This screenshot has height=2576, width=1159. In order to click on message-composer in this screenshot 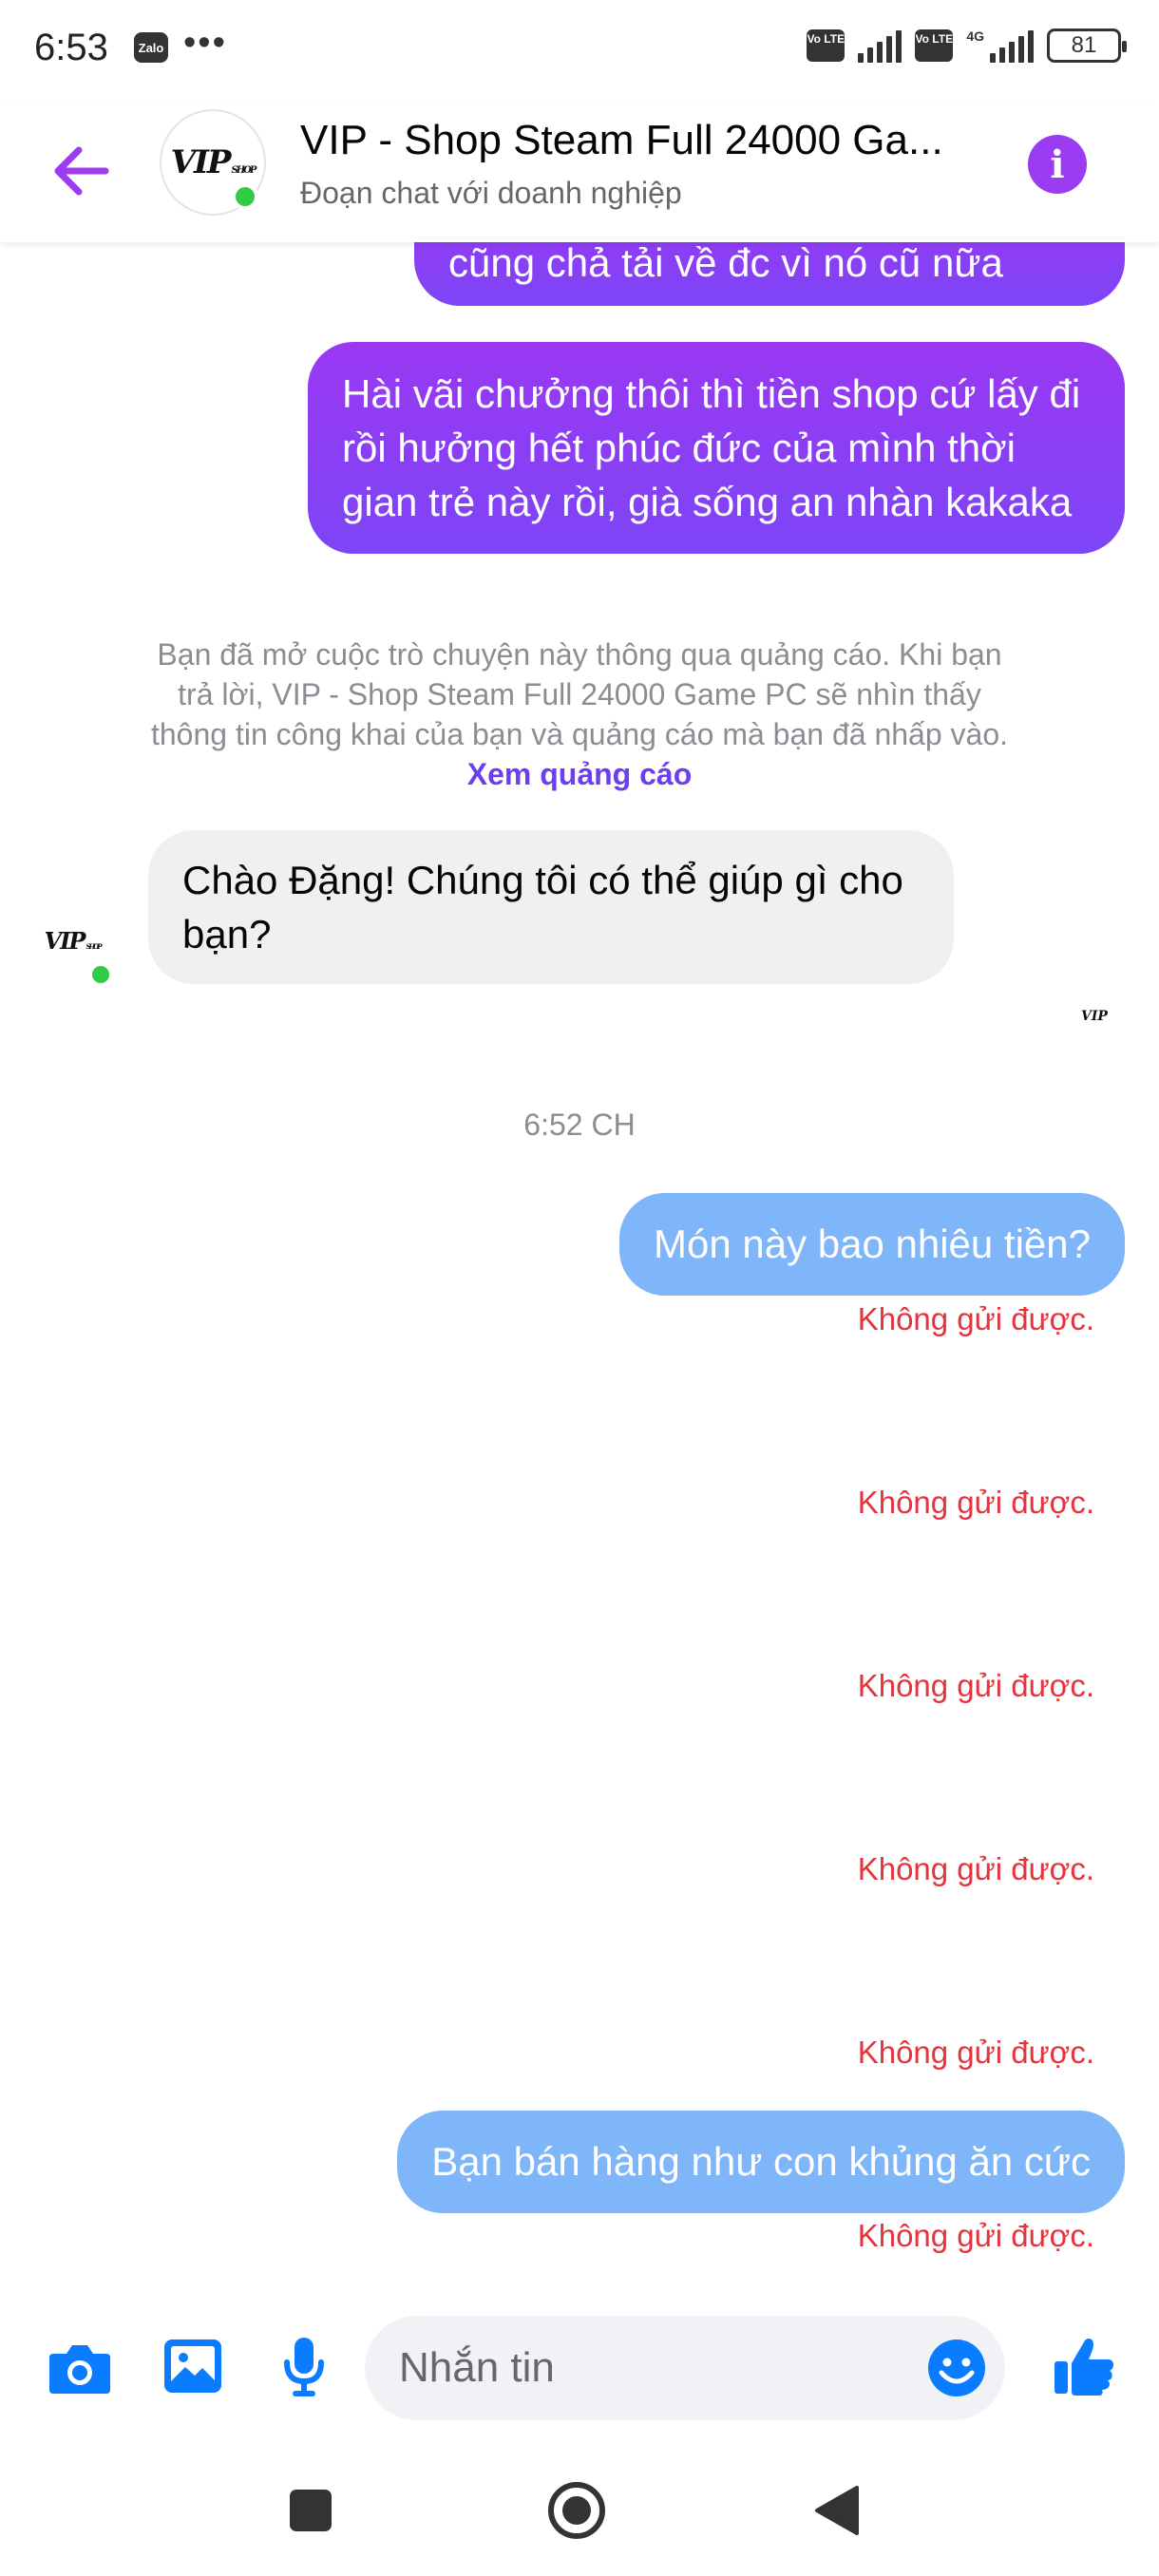, I will do `click(579, 2370)`.